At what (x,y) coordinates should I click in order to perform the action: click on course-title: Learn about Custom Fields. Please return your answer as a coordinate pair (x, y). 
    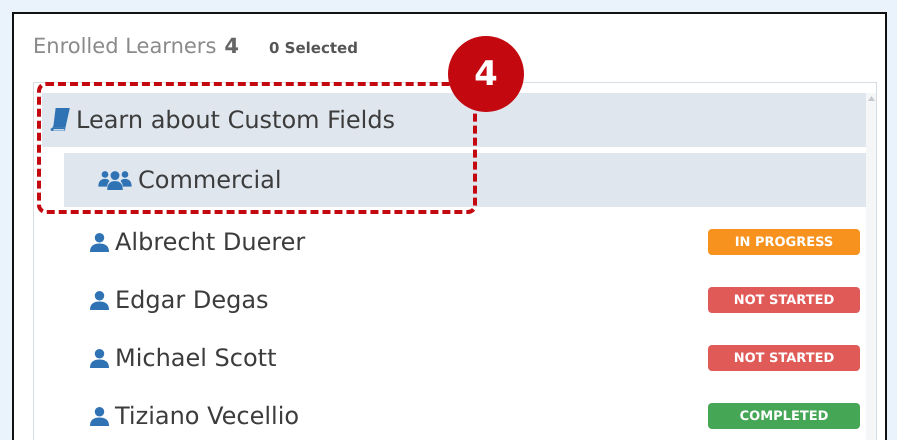
    Looking at the image, I should click on (236, 120).